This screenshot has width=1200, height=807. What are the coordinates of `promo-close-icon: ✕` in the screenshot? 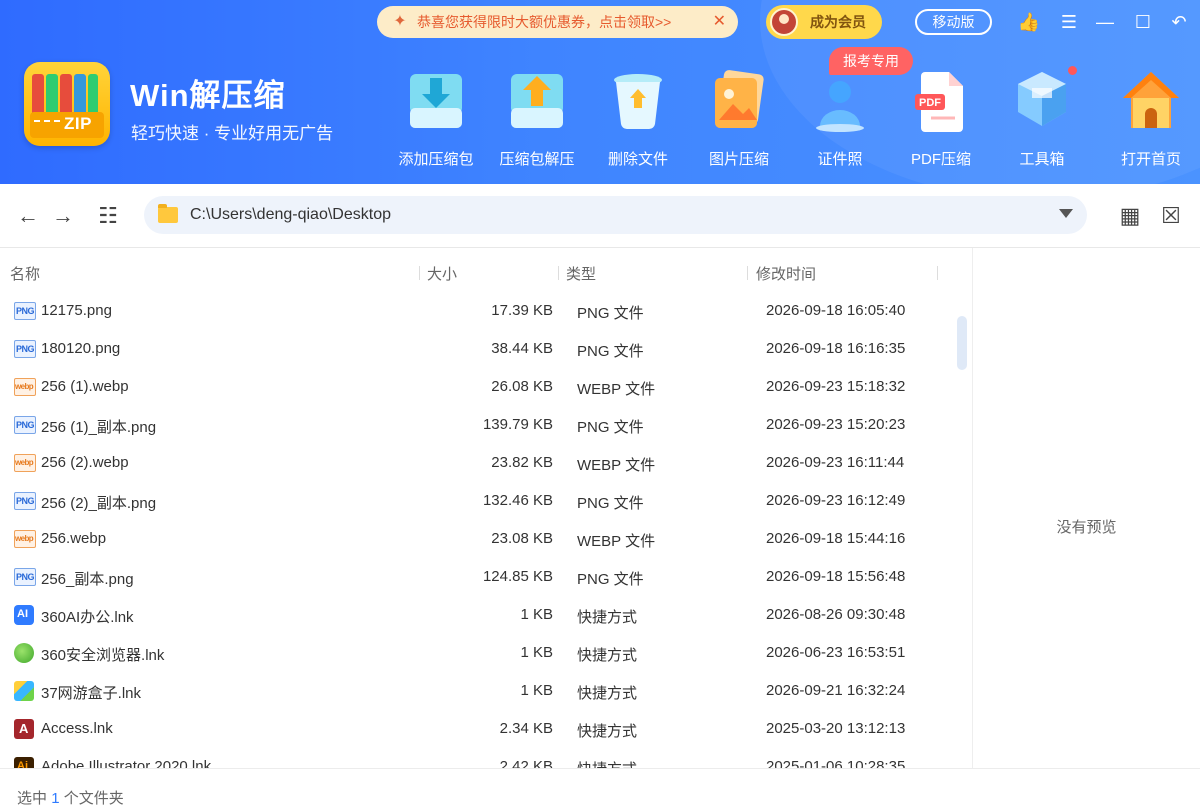 It's located at (719, 21).